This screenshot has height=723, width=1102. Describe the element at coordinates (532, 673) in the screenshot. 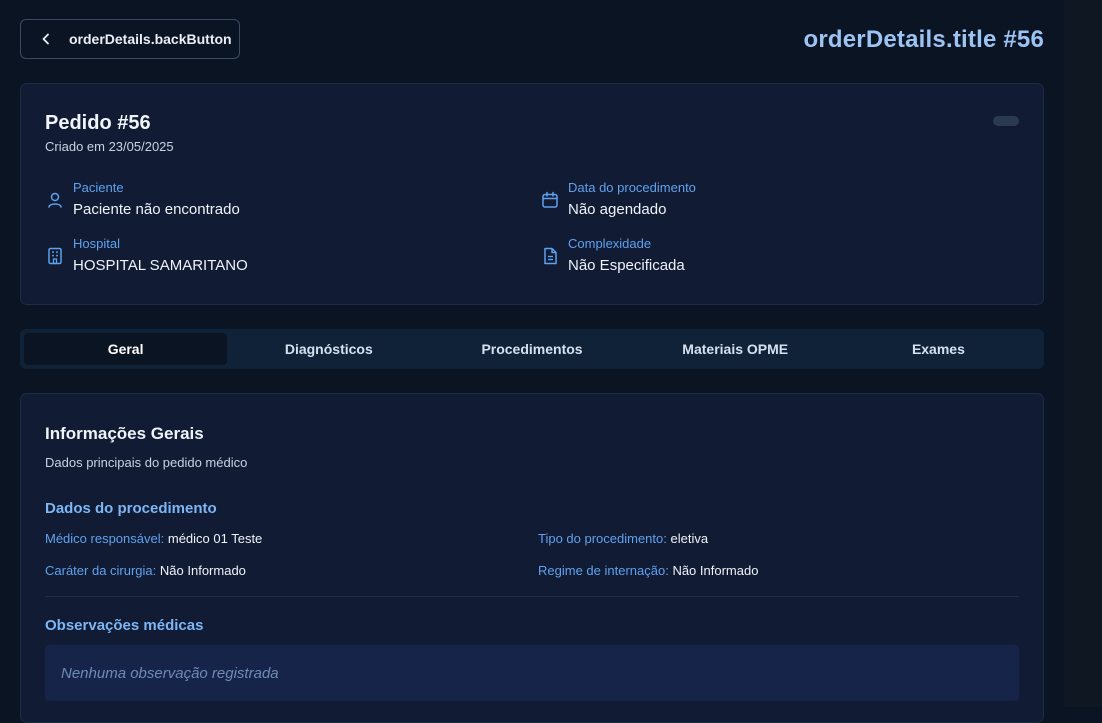

I see `observations-box: Nenhuma observação registrada` at that location.